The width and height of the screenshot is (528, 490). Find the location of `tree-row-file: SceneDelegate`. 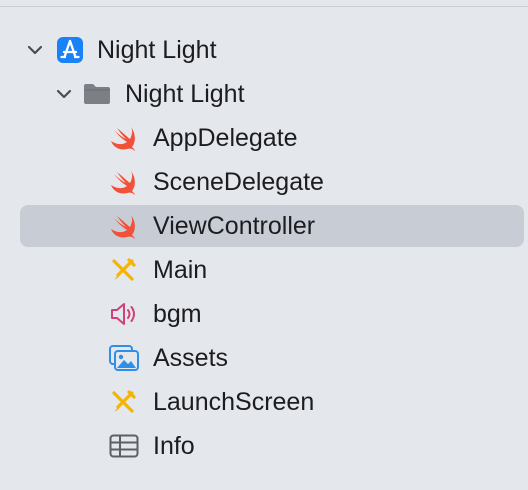

tree-row-file: SceneDelegate is located at coordinates (272, 182).